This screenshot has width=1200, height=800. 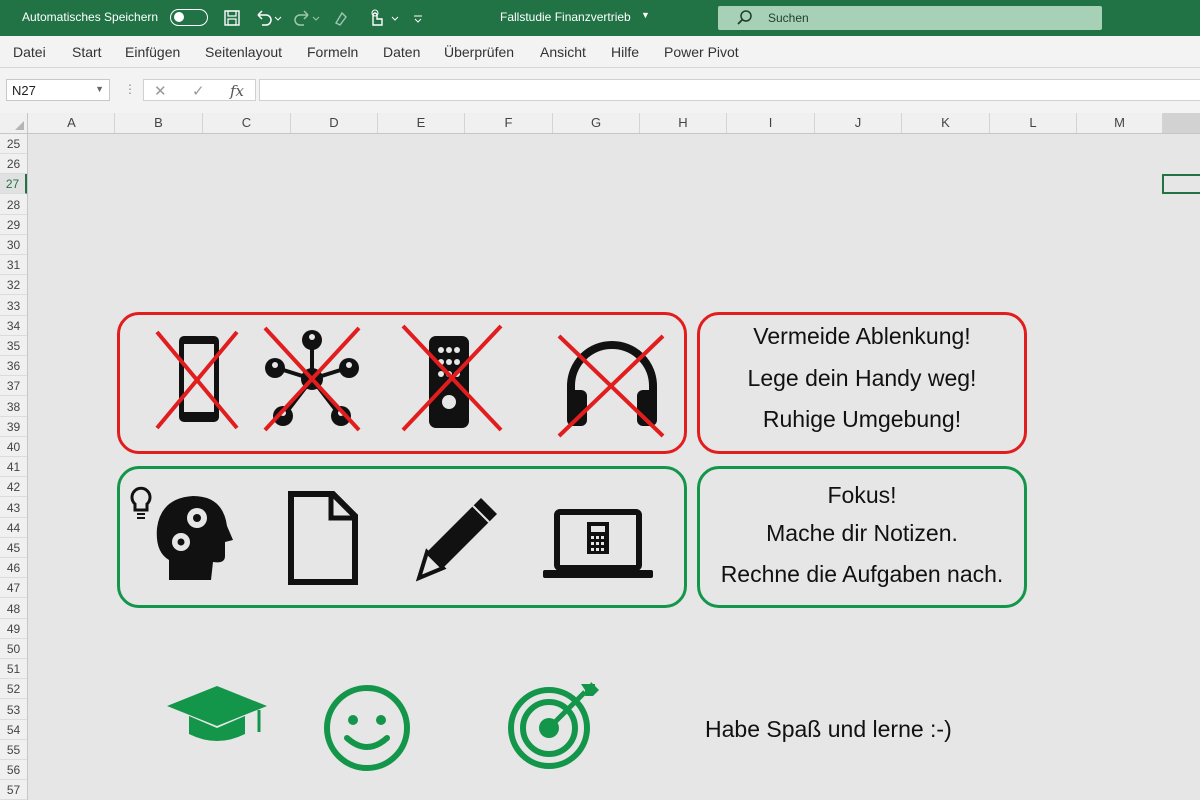 What do you see at coordinates (13, 326) in the screenshot?
I see `row-header: 34` at bounding box center [13, 326].